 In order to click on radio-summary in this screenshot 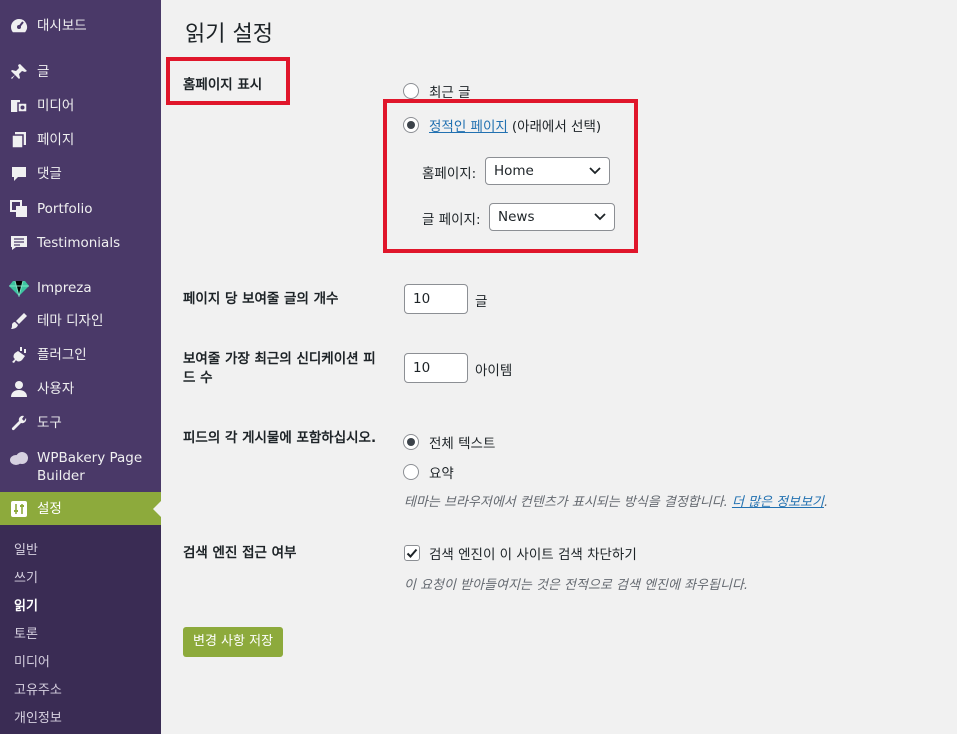, I will do `click(411, 472)`.